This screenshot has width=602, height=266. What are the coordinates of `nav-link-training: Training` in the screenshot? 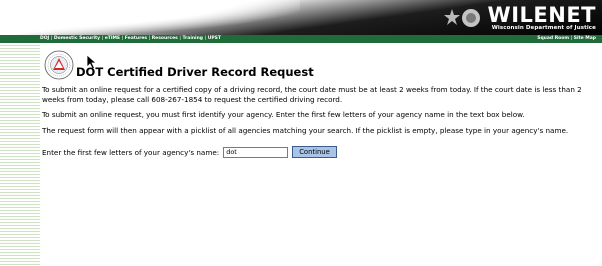 It's located at (192, 39).